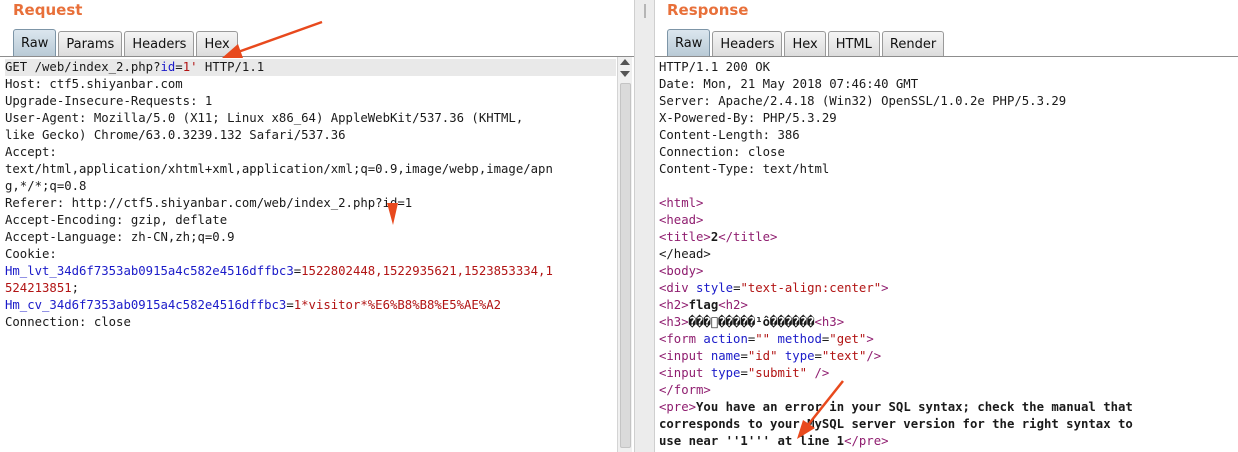 The image size is (1238, 452). What do you see at coordinates (685, 237) in the screenshot?
I see `html-tag: <title>` at bounding box center [685, 237].